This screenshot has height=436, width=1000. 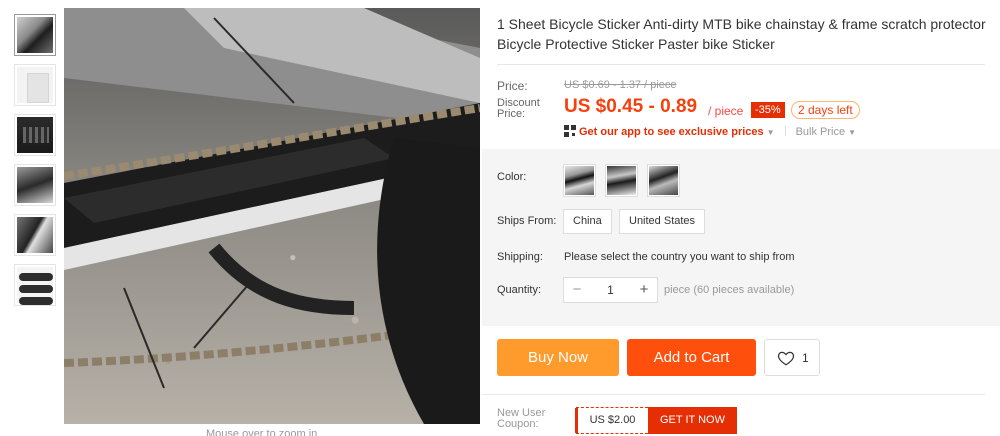 What do you see at coordinates (729, 290) in the screenshot?
I see `availability-text: piece (60 pieces available)` at bounding box center [729, 290].